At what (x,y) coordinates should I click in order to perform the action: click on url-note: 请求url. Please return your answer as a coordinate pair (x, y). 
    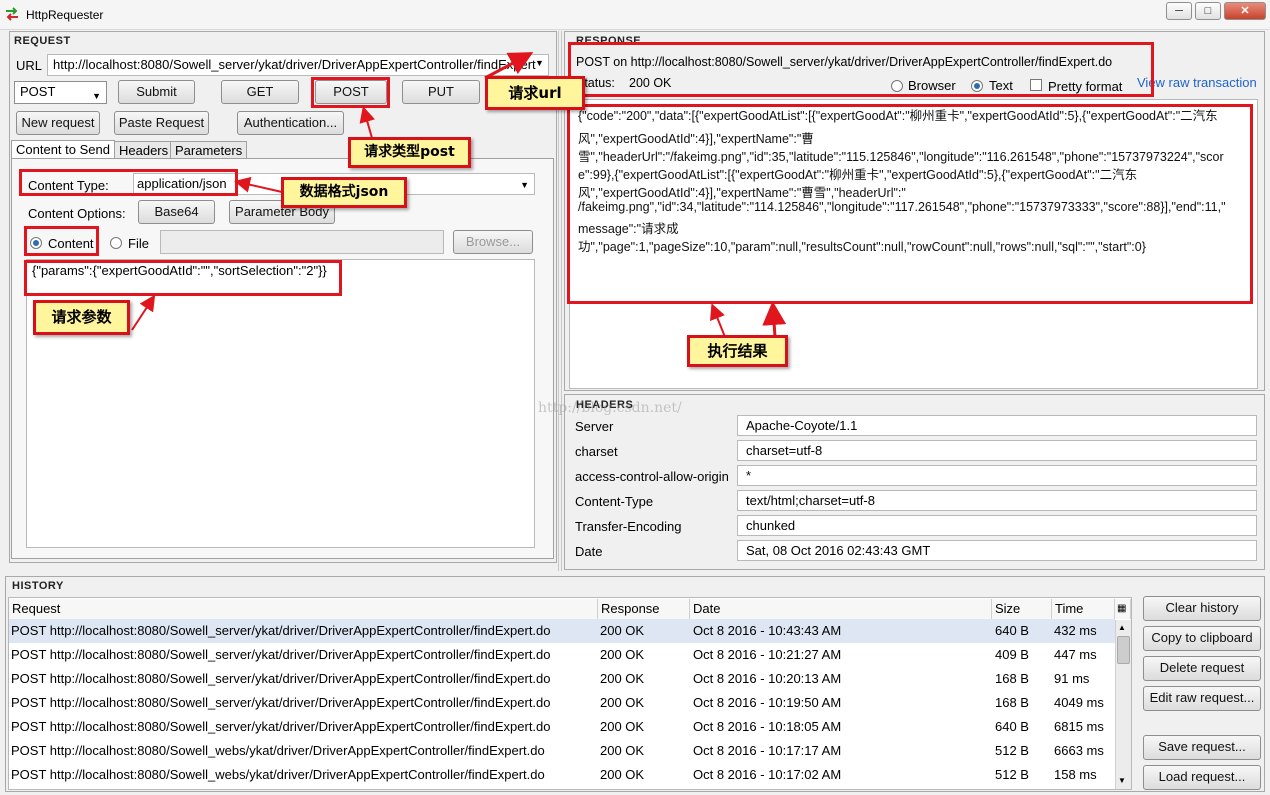
    Looking at the image, I should click on (535, 93).